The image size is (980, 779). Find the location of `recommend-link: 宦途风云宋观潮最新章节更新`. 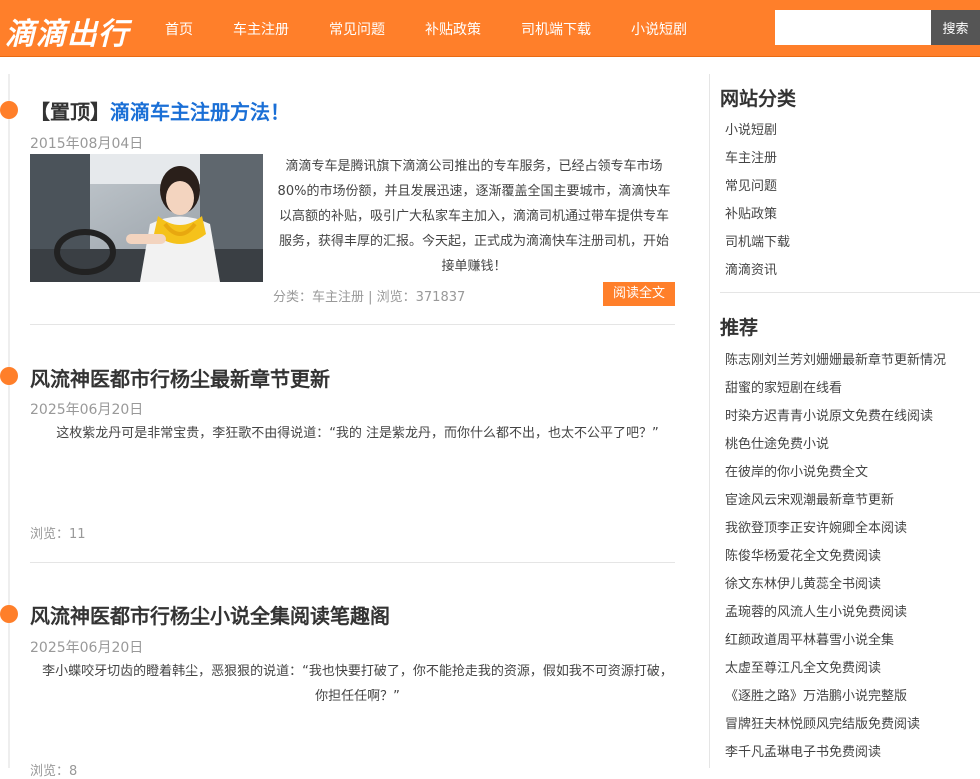

recommend-link: 宦途风云宋观潮最新章节更新 is located at coordinates (809, 498).